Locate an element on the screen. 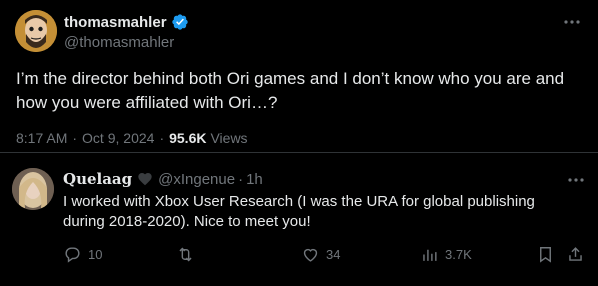  bookmark-icon is located at coordinates (545, 255).